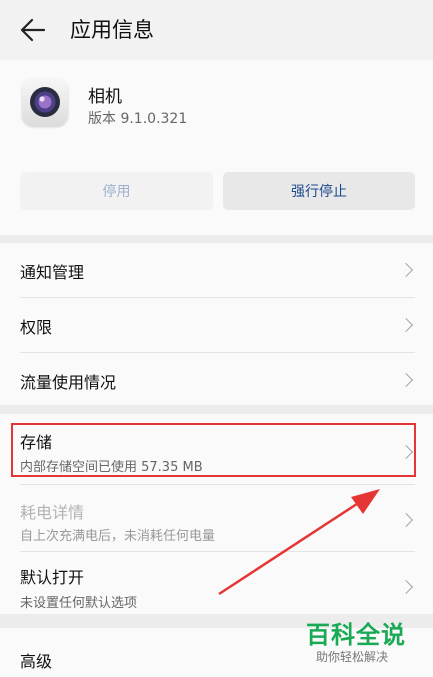 The height and width of the screenshot is (677, 433). What do you see at coordinates (36, 327) in the screenshot?
I see `permissions-label: 权限` at bounding box center [36, 327].